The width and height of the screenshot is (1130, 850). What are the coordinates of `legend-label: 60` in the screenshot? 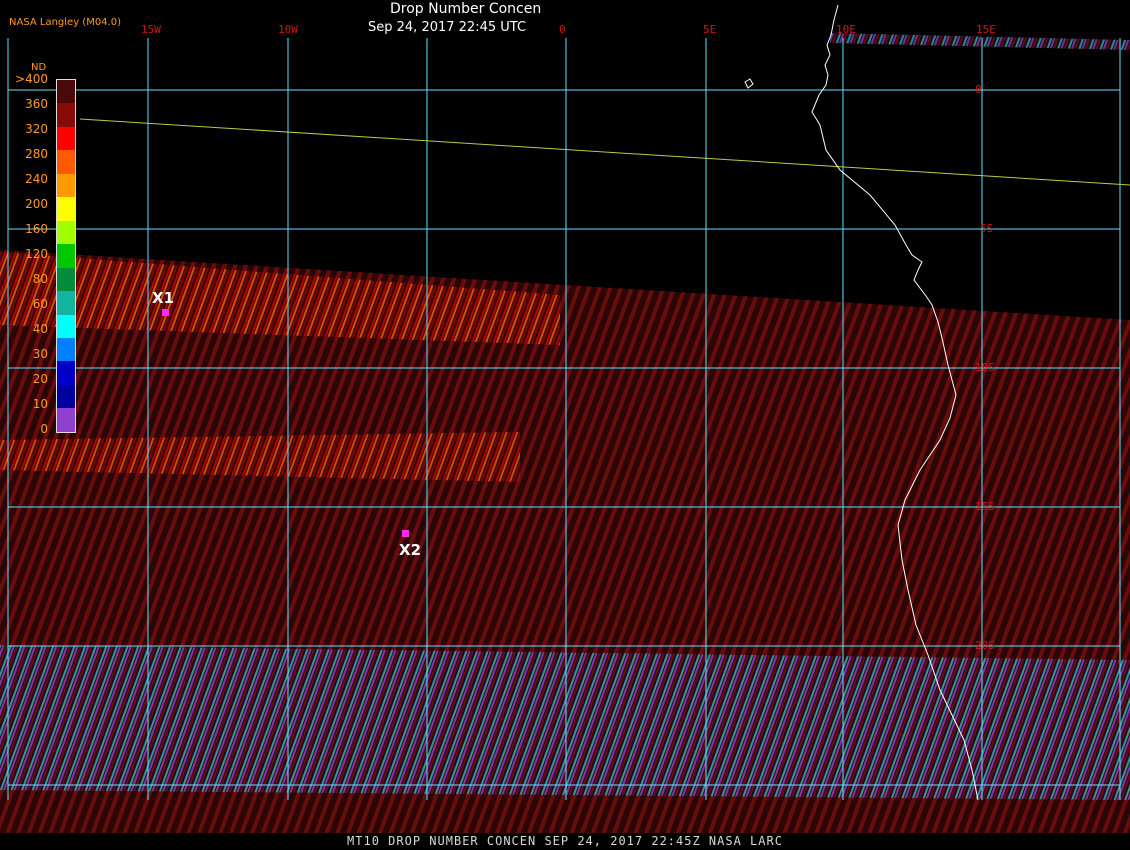 It's located at (40, 304).